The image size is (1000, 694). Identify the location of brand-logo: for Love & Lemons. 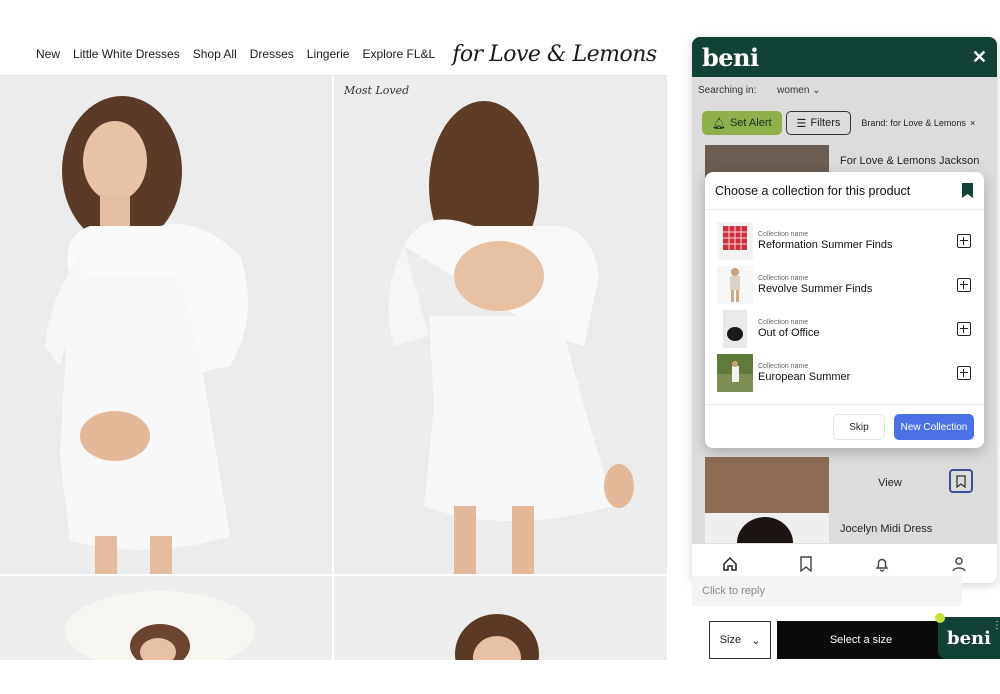
(554, 54).